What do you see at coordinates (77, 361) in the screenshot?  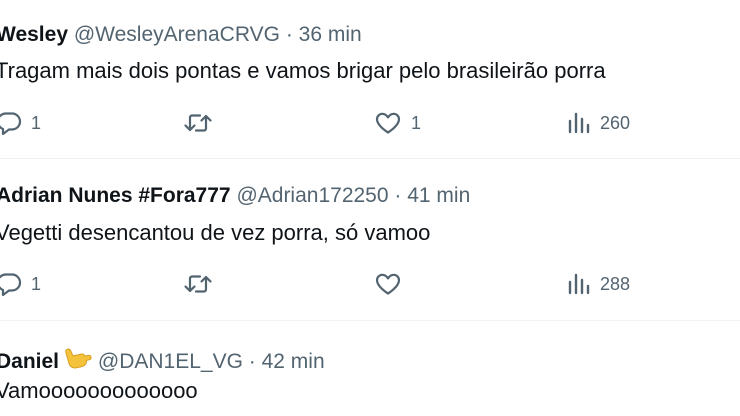 I see `call-me-hand-emoji` at bounding box center [77, 361].